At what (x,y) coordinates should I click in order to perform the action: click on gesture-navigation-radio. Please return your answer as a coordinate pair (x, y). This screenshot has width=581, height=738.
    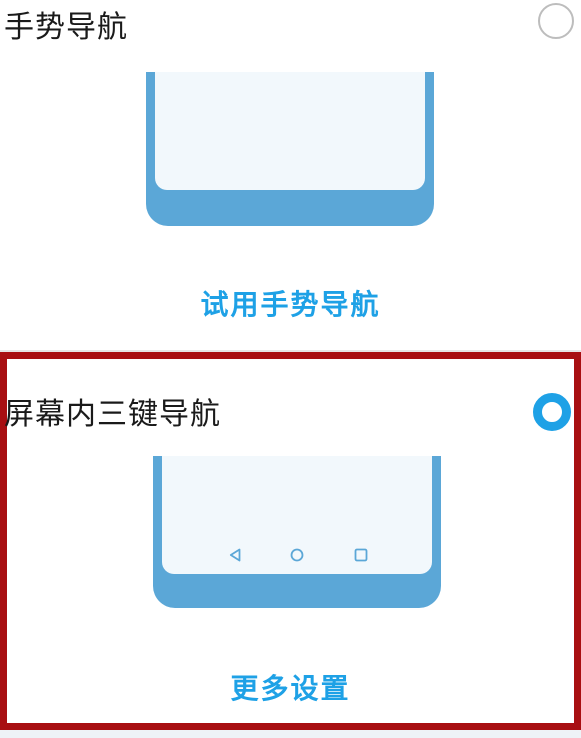
    Looking at the image, I should click on (556, 21).